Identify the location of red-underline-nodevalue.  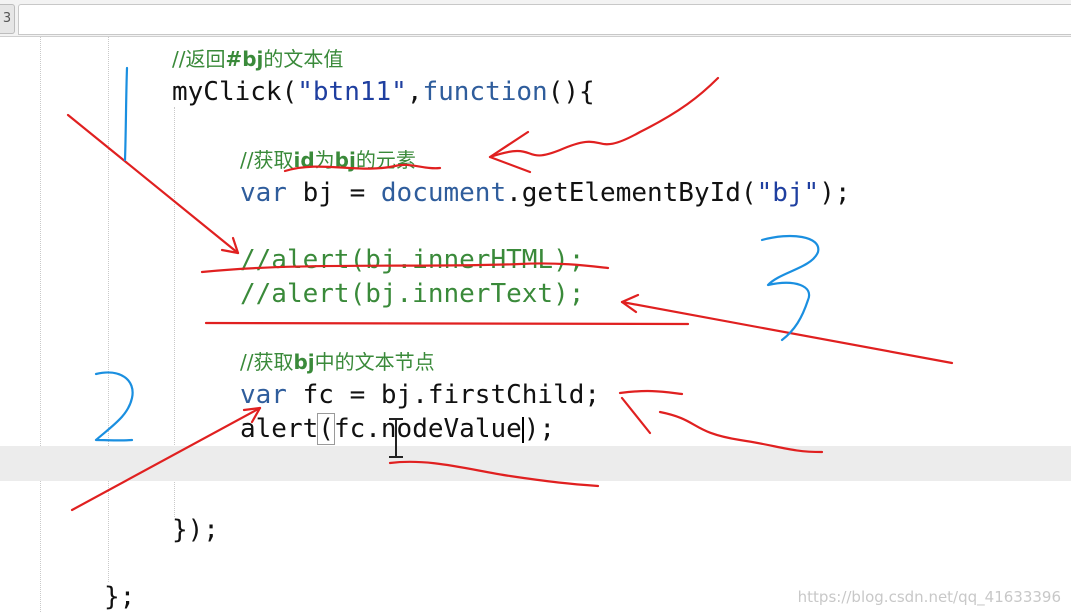
(494, 474).